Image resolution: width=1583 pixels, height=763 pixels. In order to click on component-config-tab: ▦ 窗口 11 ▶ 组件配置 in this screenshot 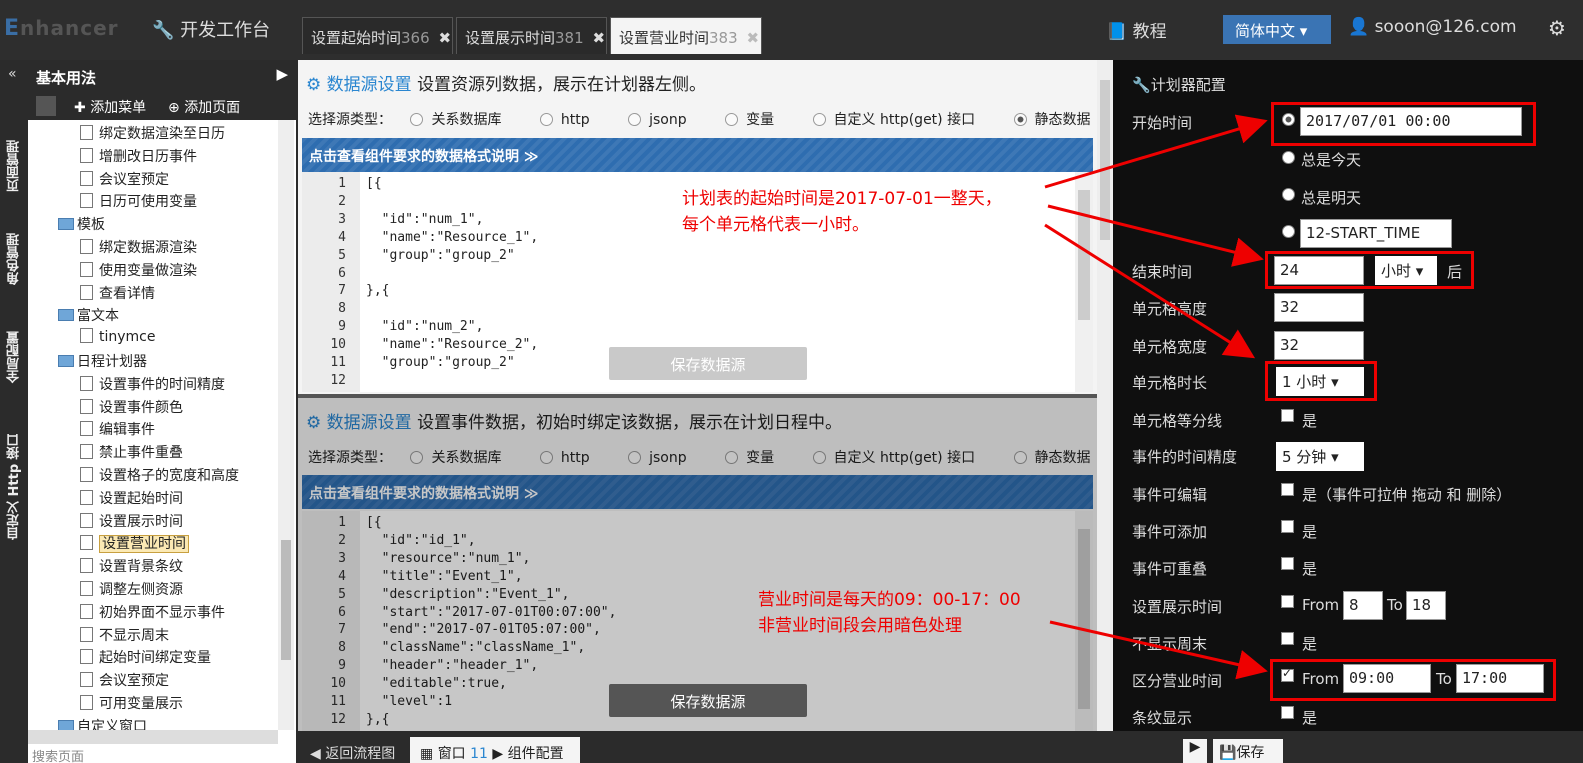, I will do `click(495, 750)`.